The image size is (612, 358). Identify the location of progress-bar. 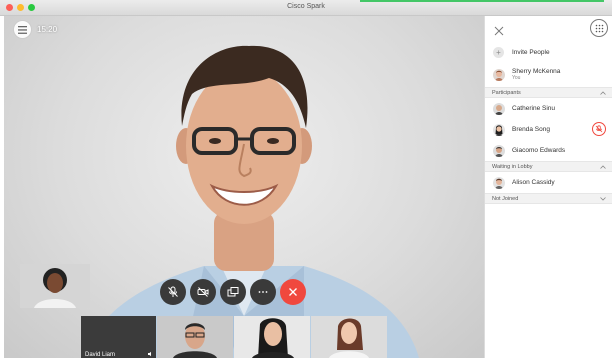
(482, 1).